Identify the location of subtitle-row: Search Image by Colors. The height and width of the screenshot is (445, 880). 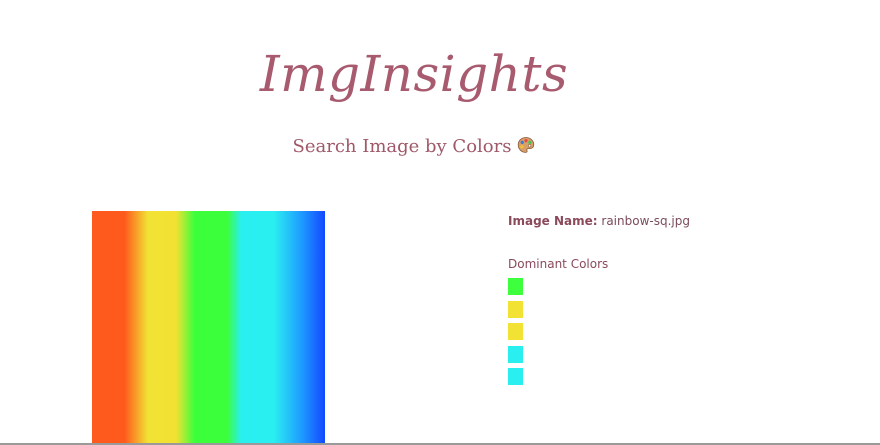
(414, 147).